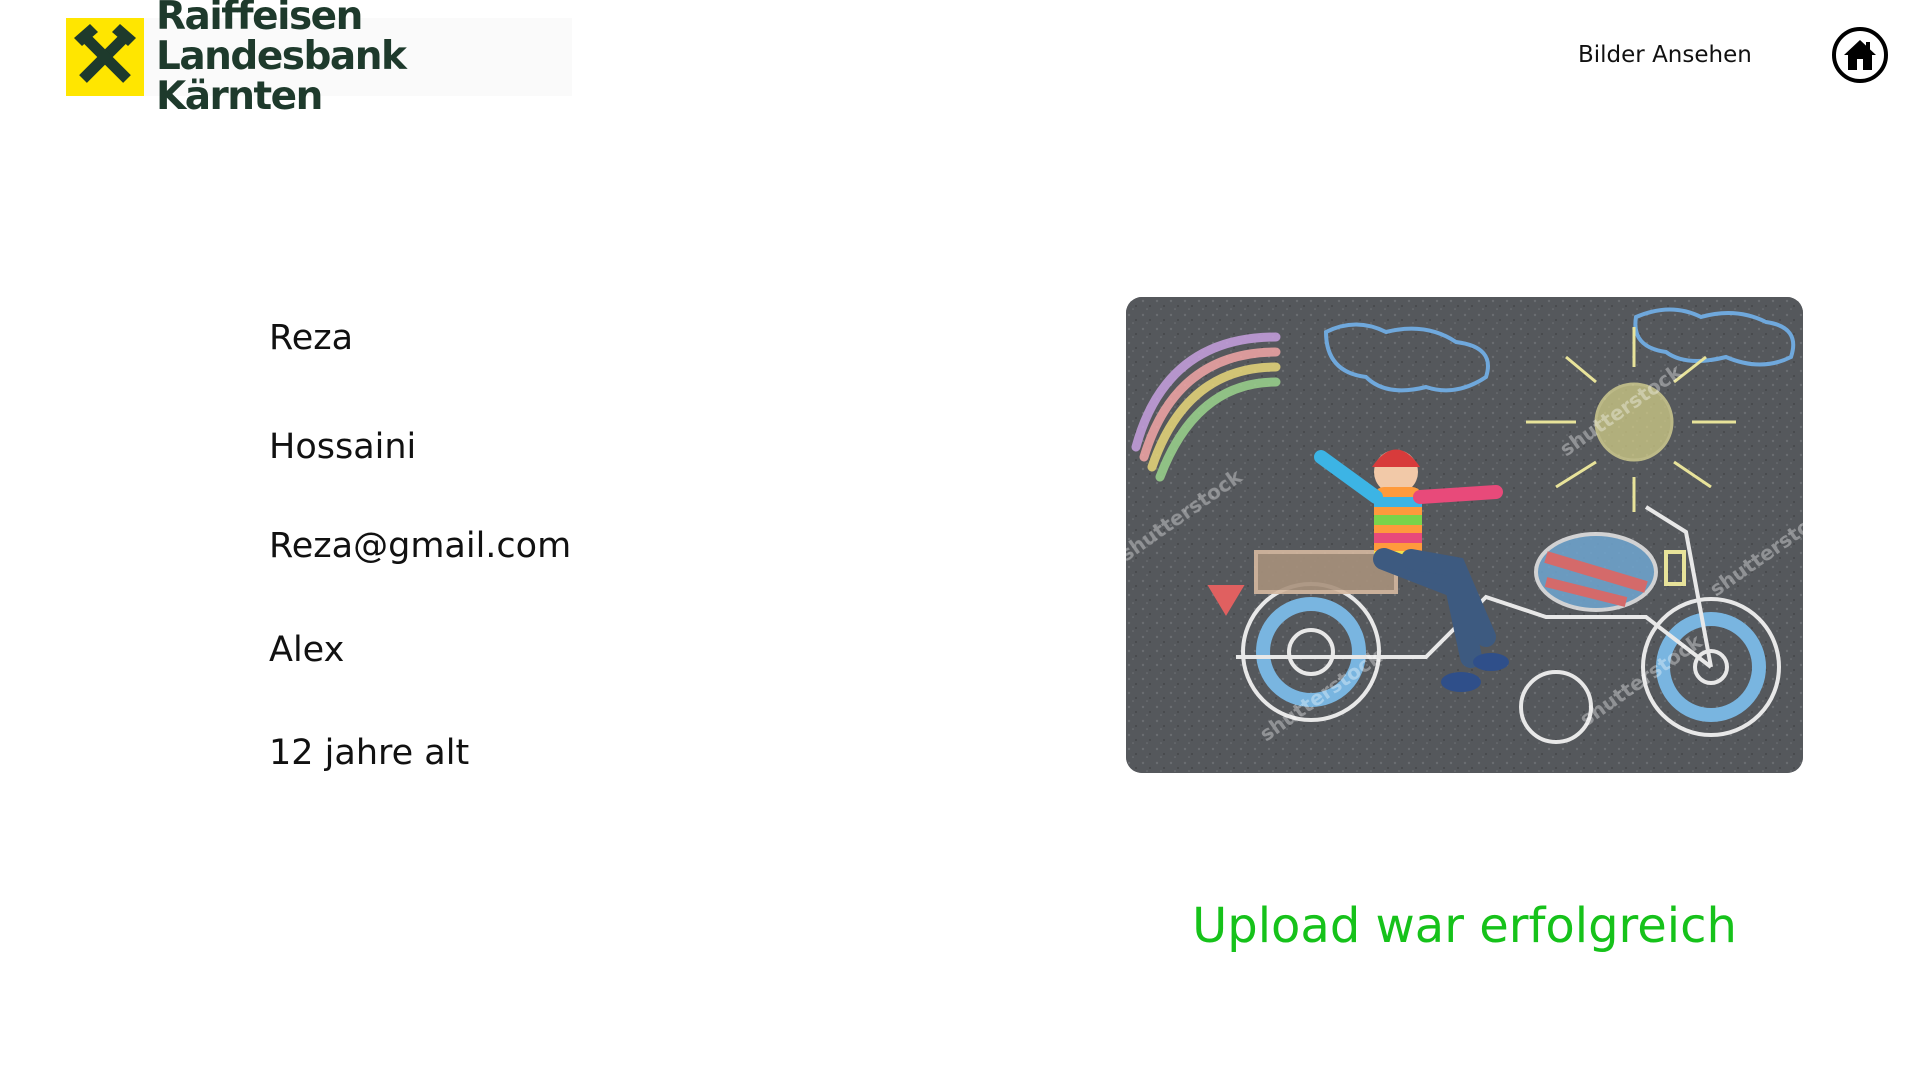 This screenshot has width=1920, height=1080. Describe the element at coordinates (1665, 55) in the screenshot. I see `view-pictures-link: Bilder Ansehen` at that location.